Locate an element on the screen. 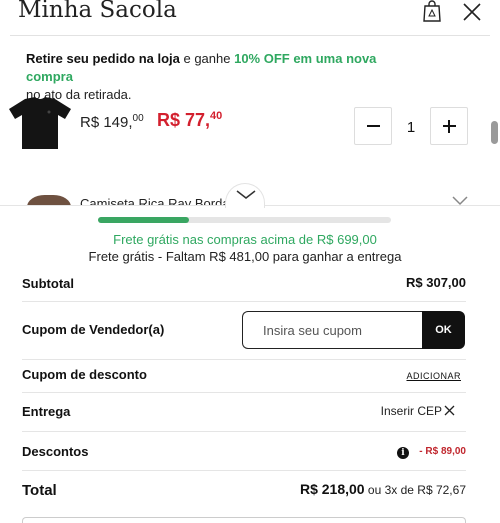 The width and height of the screenshot is (500, 523). quantity-value: 1 is located at coordinates (411, 127).